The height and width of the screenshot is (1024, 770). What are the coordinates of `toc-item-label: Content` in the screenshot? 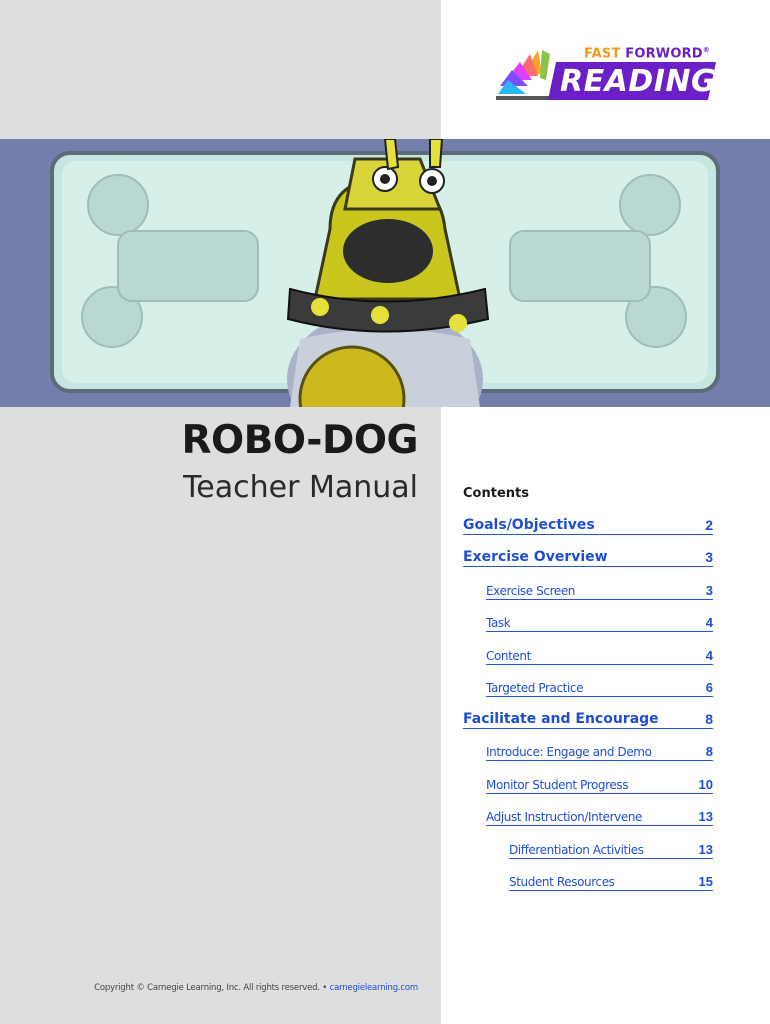 It's located at (508, 656).